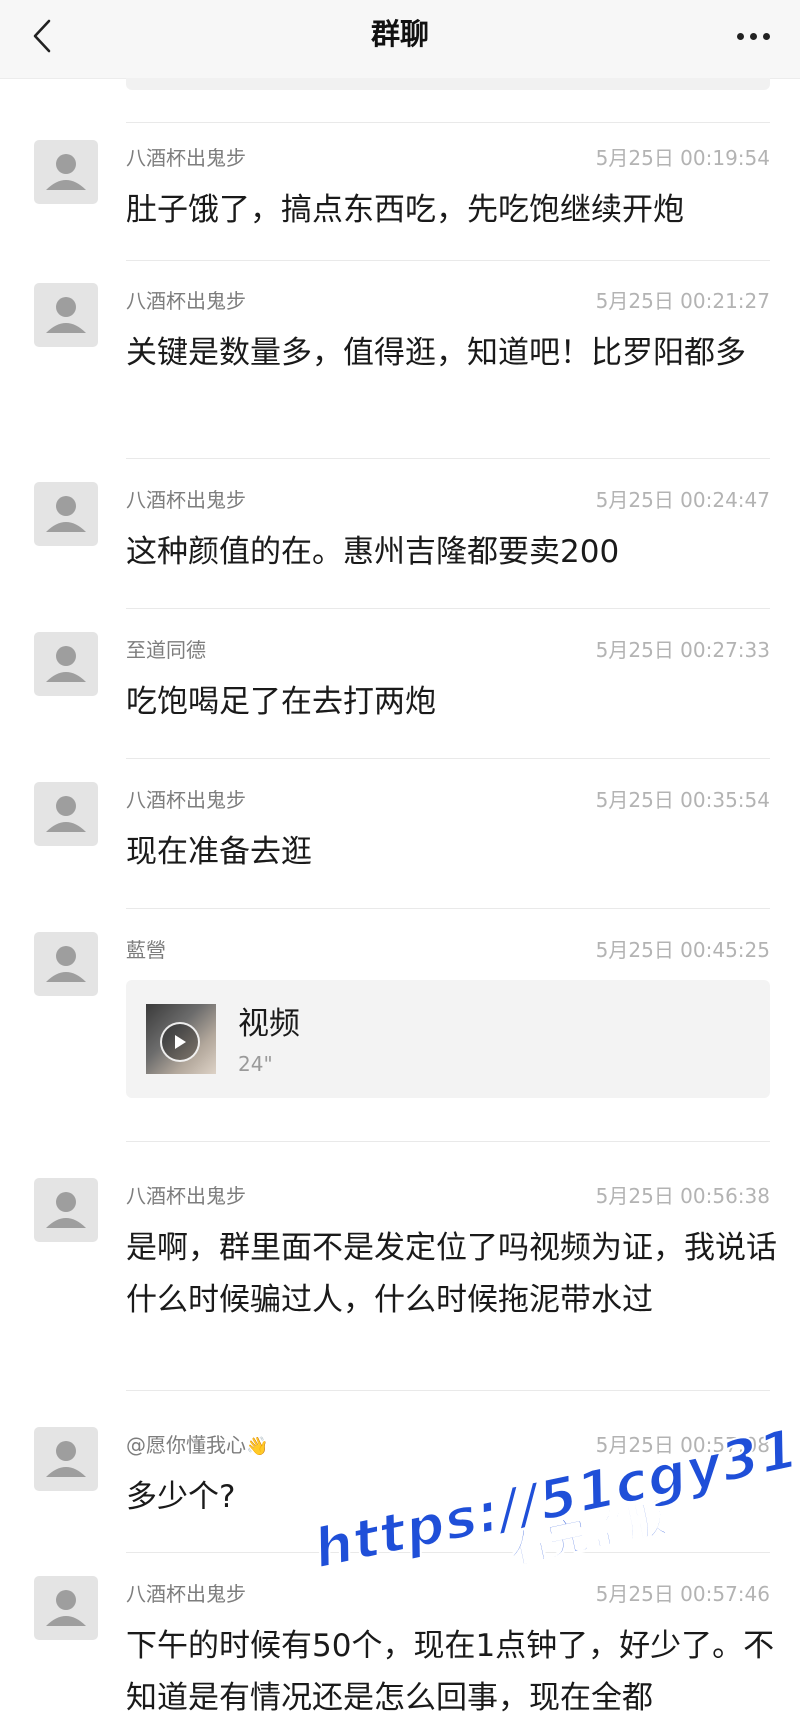  Describe the element at coordinates (405, 210) in the screenshot. I see `message-text: 肚子饿了，搞点东西吃，先吃饱继续开炮` at that location.